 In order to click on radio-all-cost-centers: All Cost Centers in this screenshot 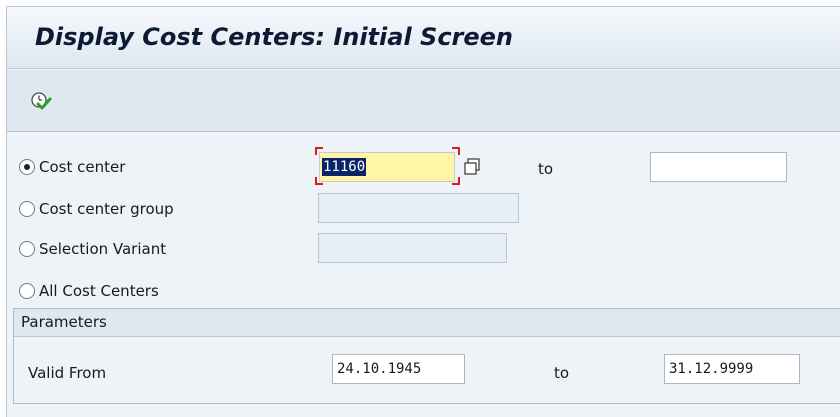, I will do `click(89, 291)`.